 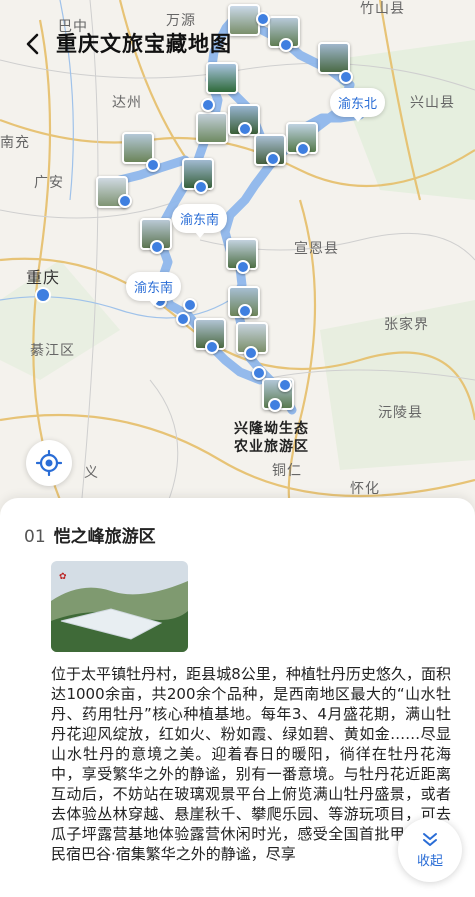 I want to click on map-label-yuanling: 沅陵县, so click(x=400, y=413).